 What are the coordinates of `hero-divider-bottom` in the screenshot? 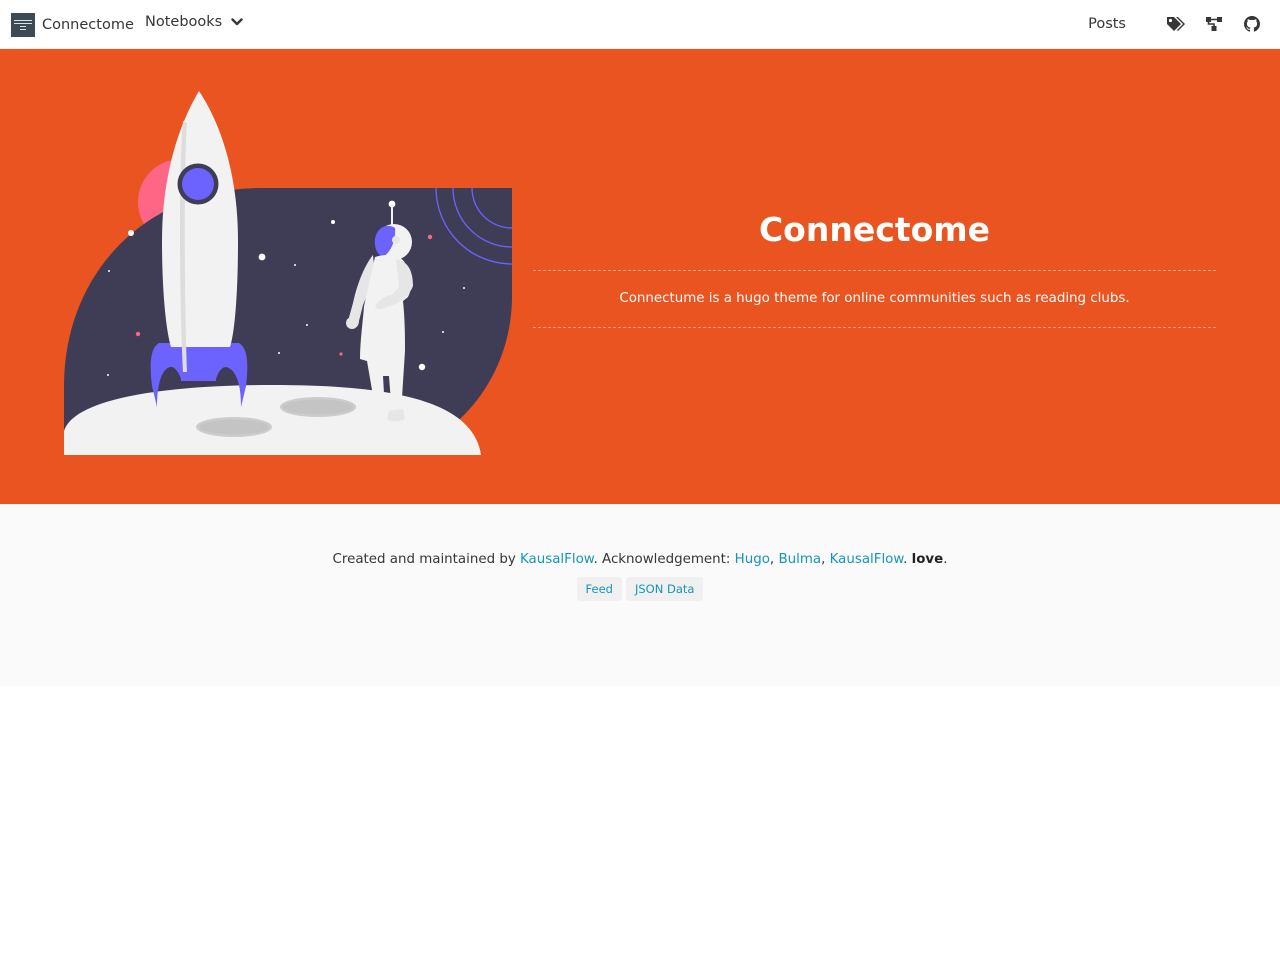 It's located at (874, 327).